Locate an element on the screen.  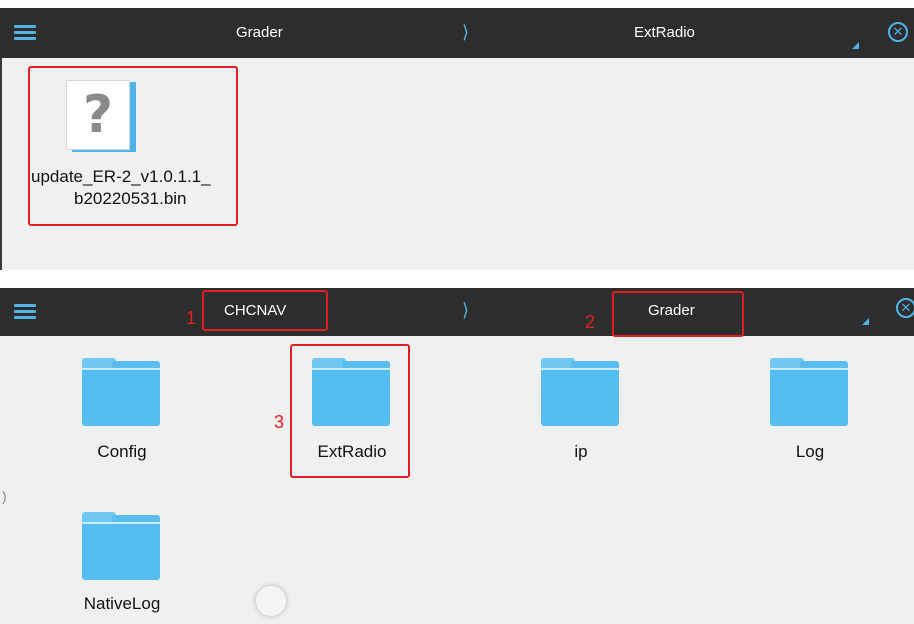
breadcrumb-current: ExtRadio is located at coordinates (664, 32).